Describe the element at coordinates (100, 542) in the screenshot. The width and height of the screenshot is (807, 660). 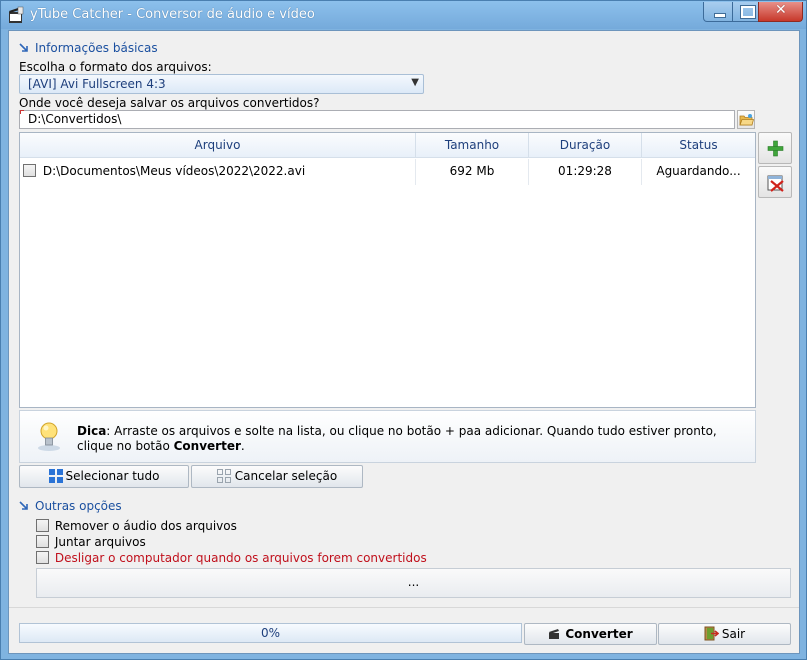
I see `join-files-label: Juntar arquivos` at that location.